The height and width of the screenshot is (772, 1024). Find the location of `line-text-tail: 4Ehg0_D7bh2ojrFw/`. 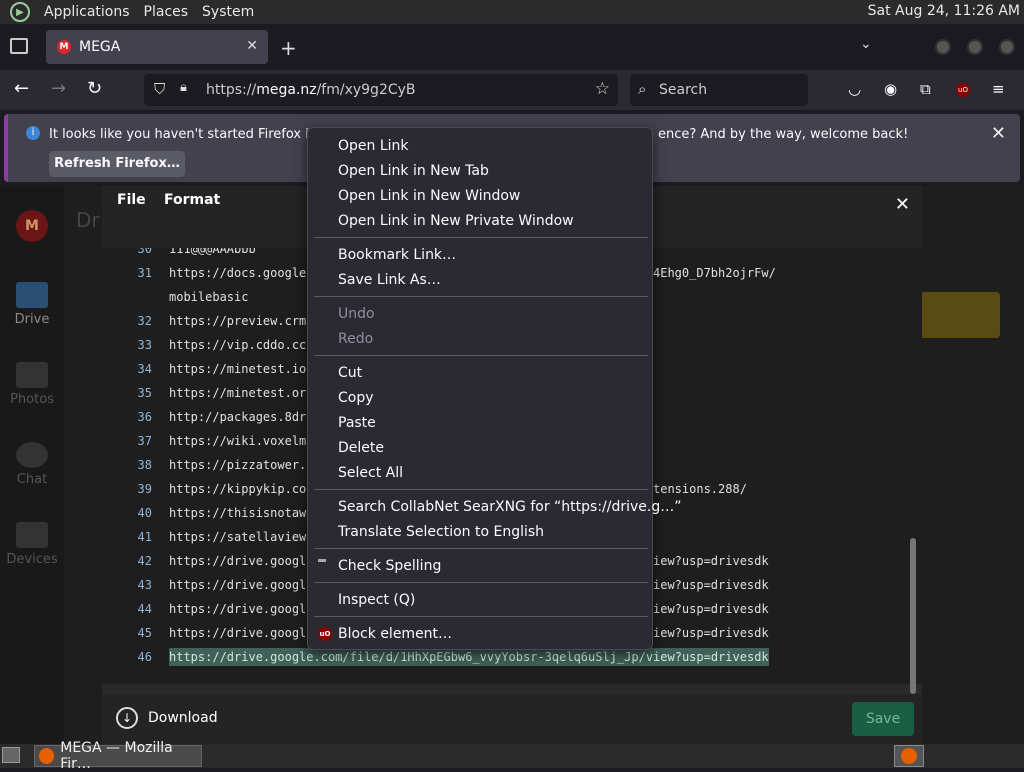

line-text-tail: 4Ehg0_D7bh2ojrFw/ is located at coordinates (714, 273).